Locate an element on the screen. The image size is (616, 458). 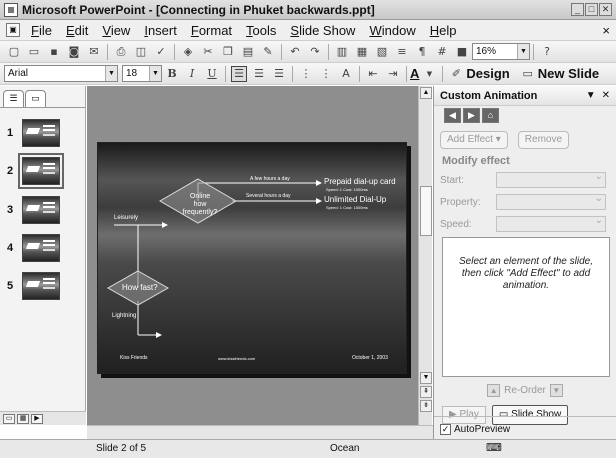
powerpoint-app-icon is located at coordinates (11, 9).